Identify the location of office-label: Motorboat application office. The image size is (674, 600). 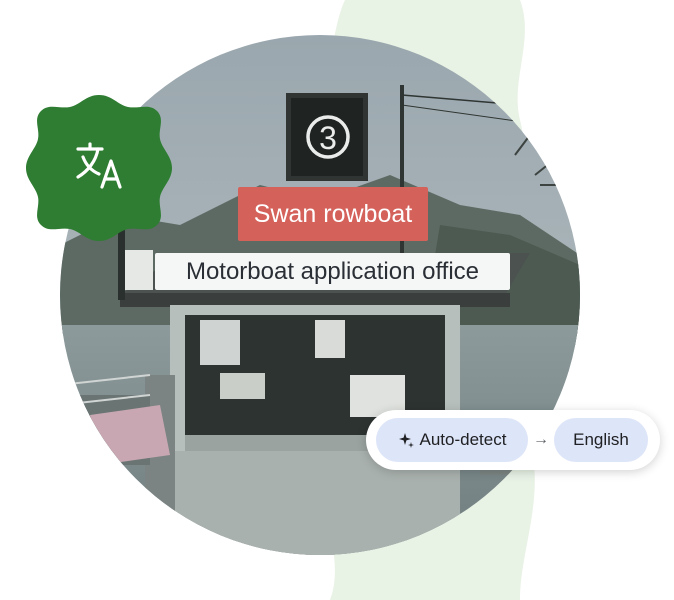
(332, 271).